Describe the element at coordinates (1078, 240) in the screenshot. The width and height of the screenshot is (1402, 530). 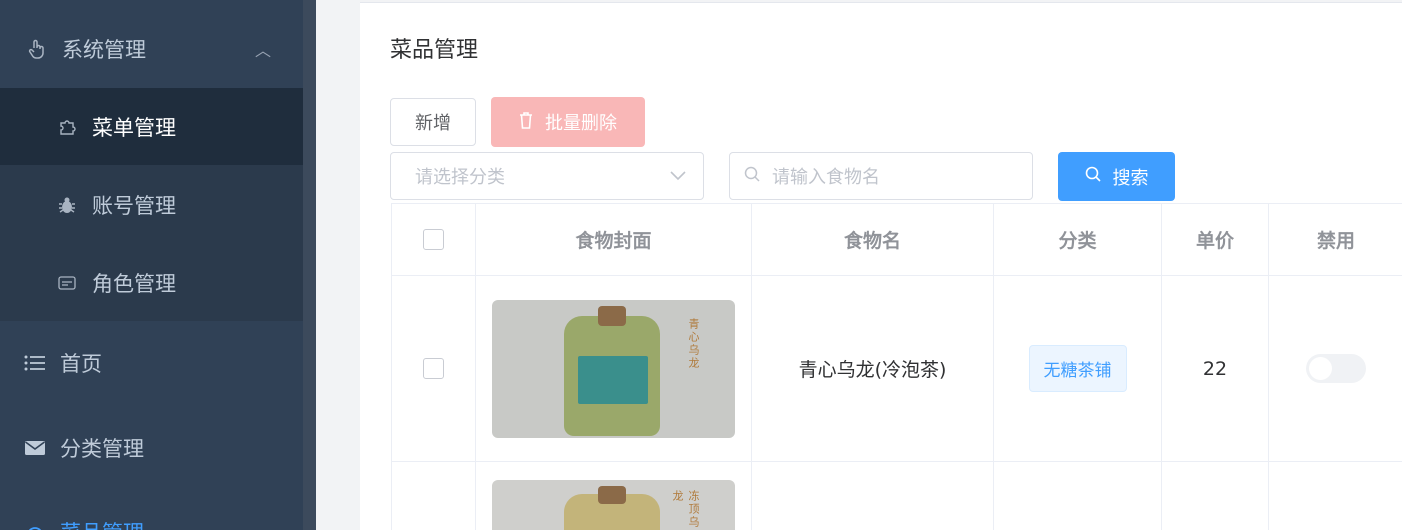
I see `column-header-category: 分类` at that location.